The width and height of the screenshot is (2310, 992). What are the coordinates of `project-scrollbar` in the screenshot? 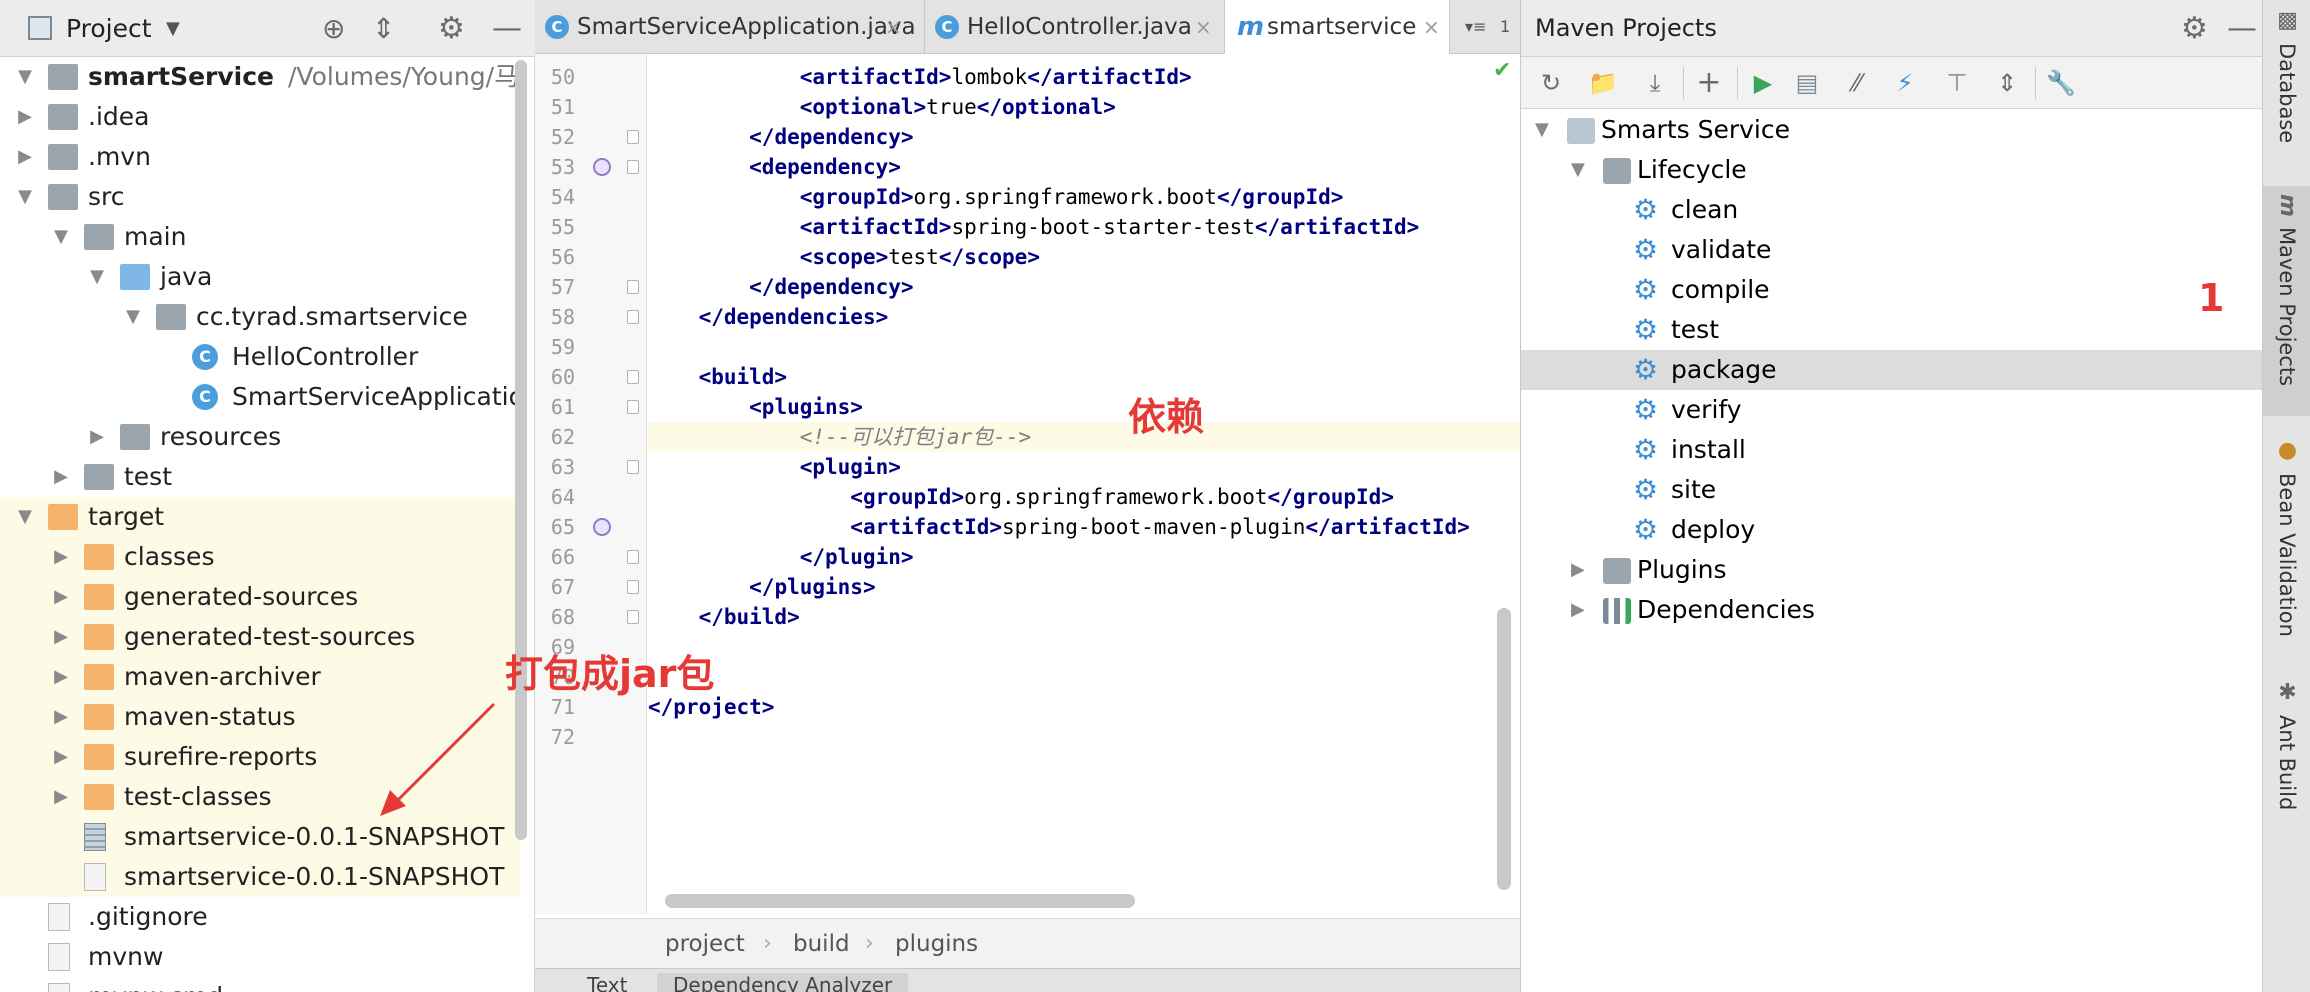 It's located at (521, 450).